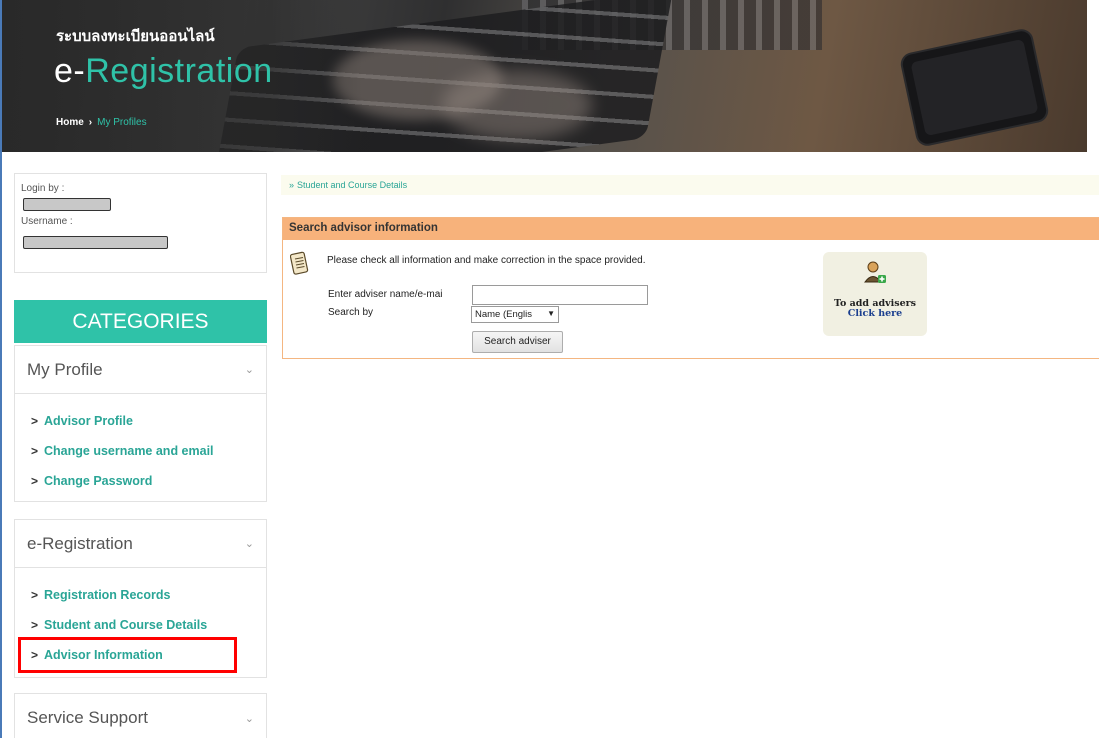 The image size is (1099, 738). Describe the element at coordinates (551, 313) in the screenshot. I see `dropdown-caret-icon: ▼` at that location.